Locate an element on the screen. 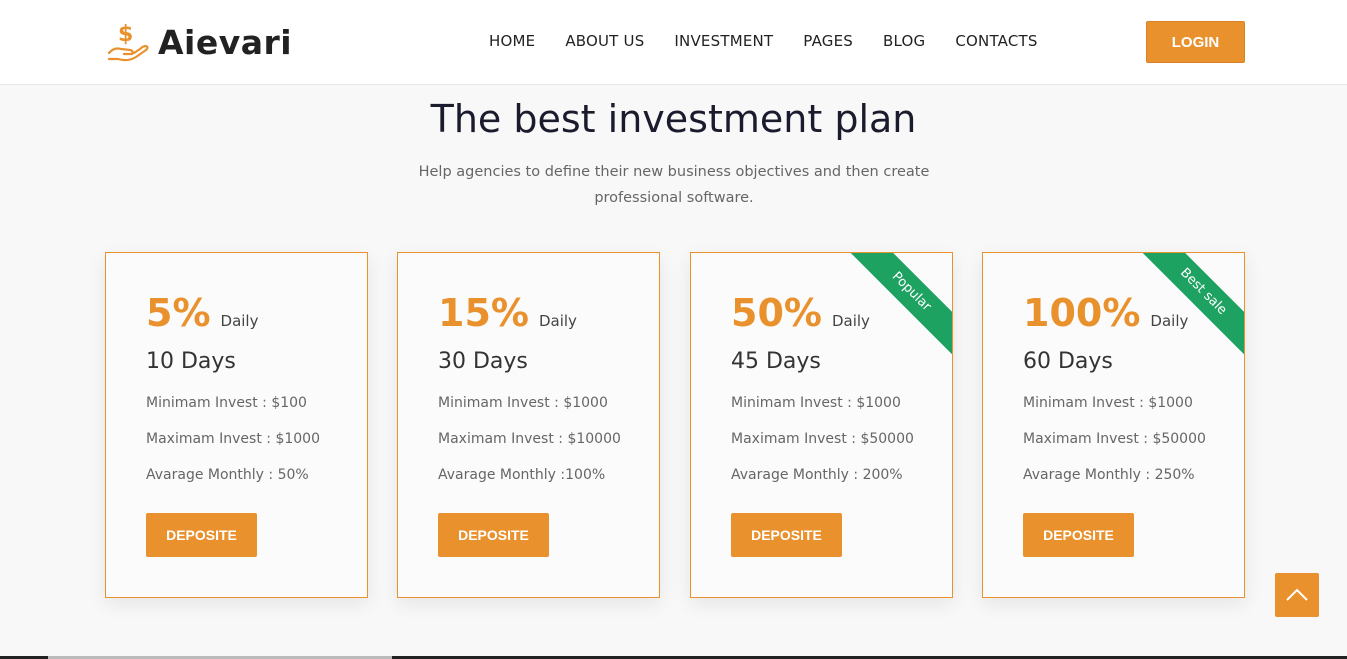 Image resolution: width=1347 pixels, height=659 pixels. hand-dollar-icon: $ is located at coordinates (128, 42).